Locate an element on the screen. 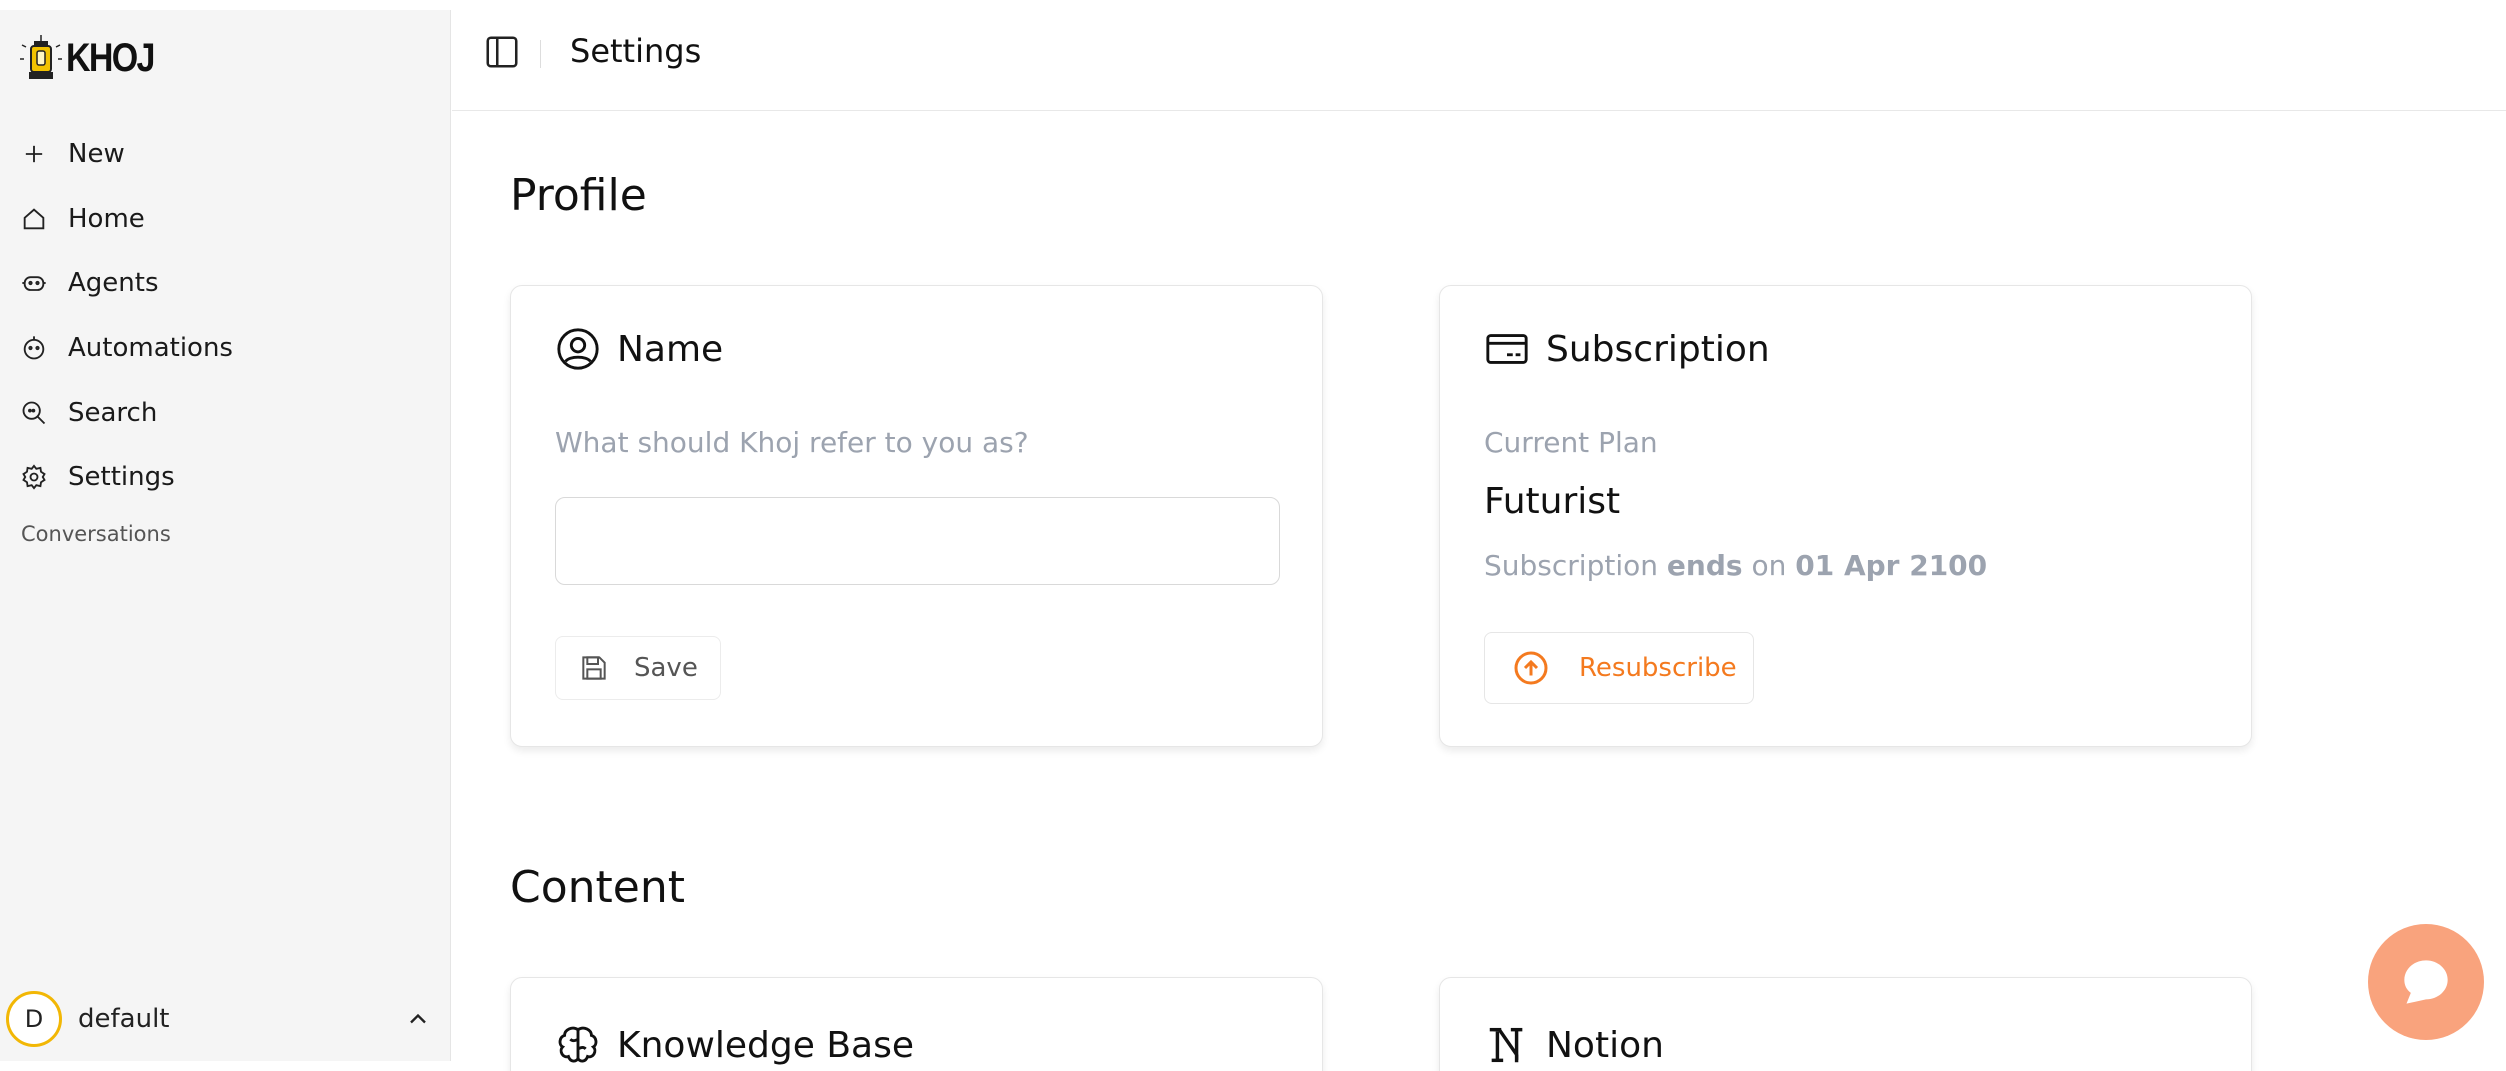 The image size is (2506, 1071). logo-wordmark: KHOJ is located at coordinates (110, 57).